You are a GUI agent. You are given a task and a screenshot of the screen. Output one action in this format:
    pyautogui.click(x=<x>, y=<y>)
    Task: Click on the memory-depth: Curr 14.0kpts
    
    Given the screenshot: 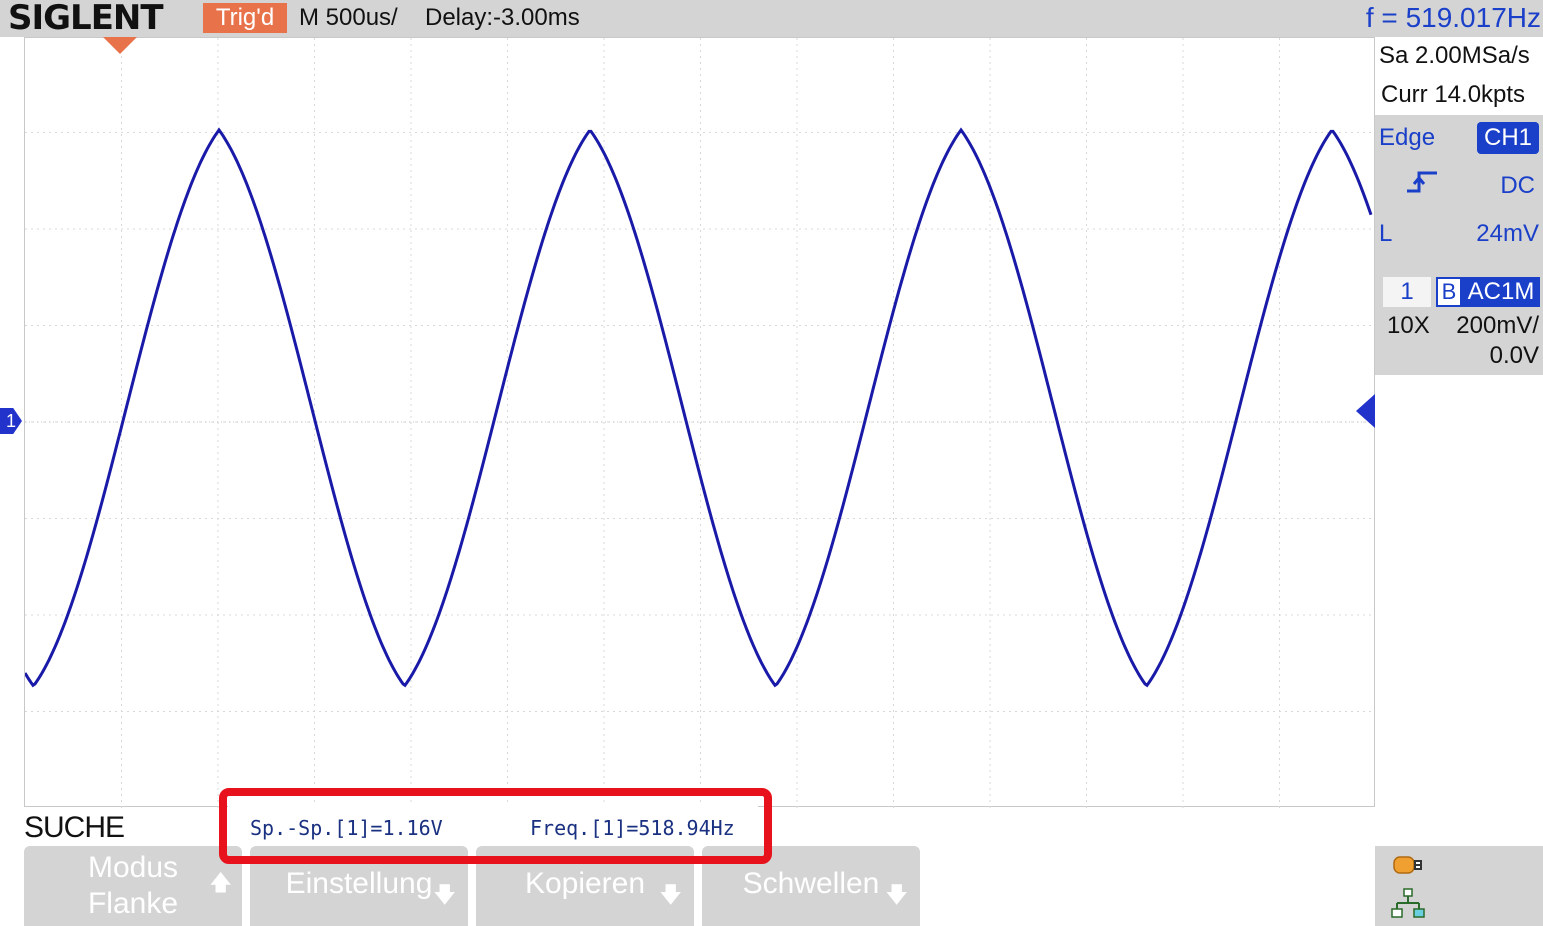 What is the action you would take?
    pyautogui.click(x=1453, y=94)
    